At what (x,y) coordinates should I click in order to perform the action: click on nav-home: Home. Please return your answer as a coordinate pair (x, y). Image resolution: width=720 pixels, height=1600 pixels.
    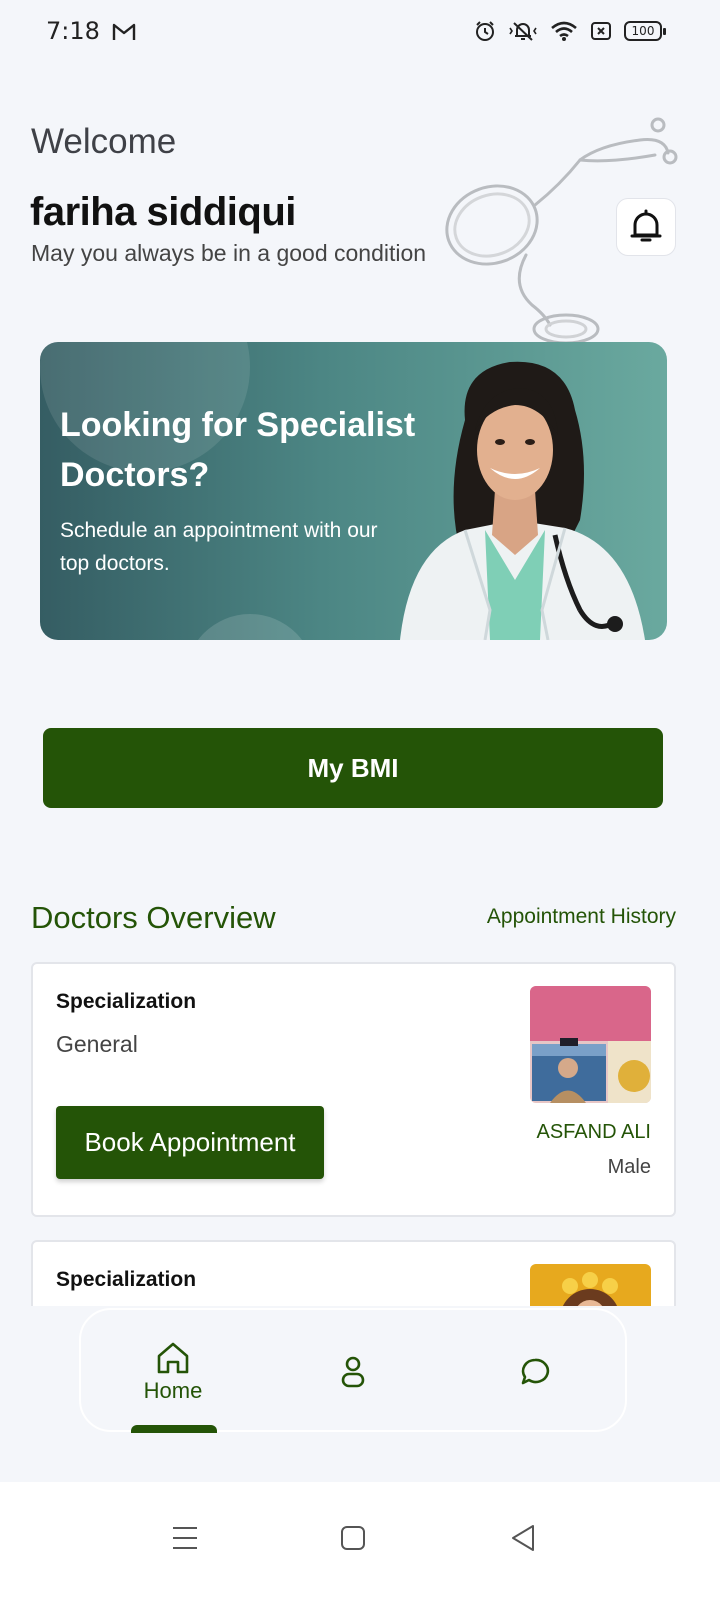
    Looking at the image, I should click on (173, 1372).